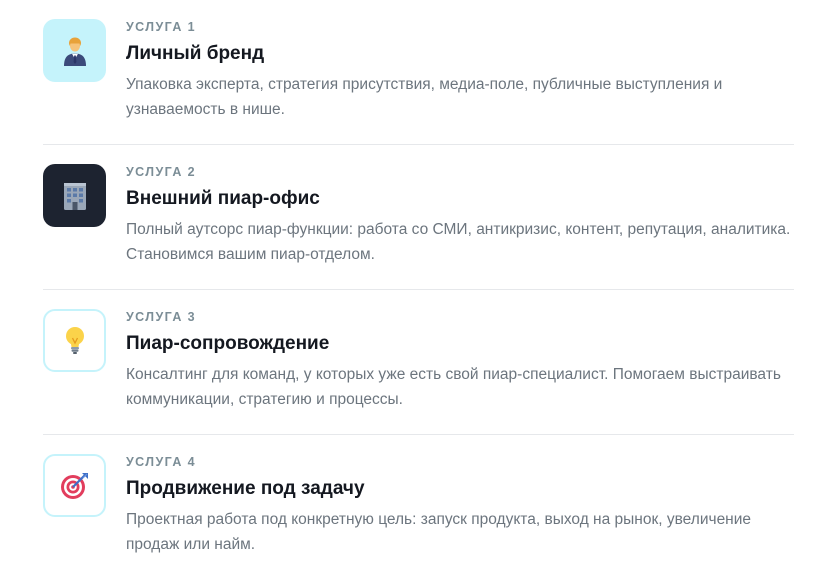 The image size is (825, 580). Describe the element at coordinates (223, 198) in the screenshot. I see `service-title: Внешний пиар-офис` at that location.